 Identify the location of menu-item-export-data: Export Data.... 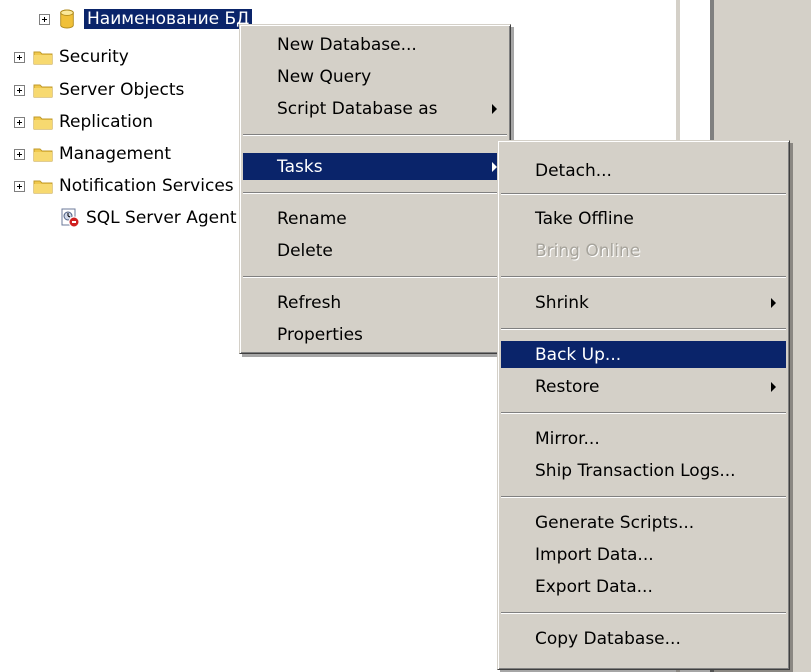
(643, 586).